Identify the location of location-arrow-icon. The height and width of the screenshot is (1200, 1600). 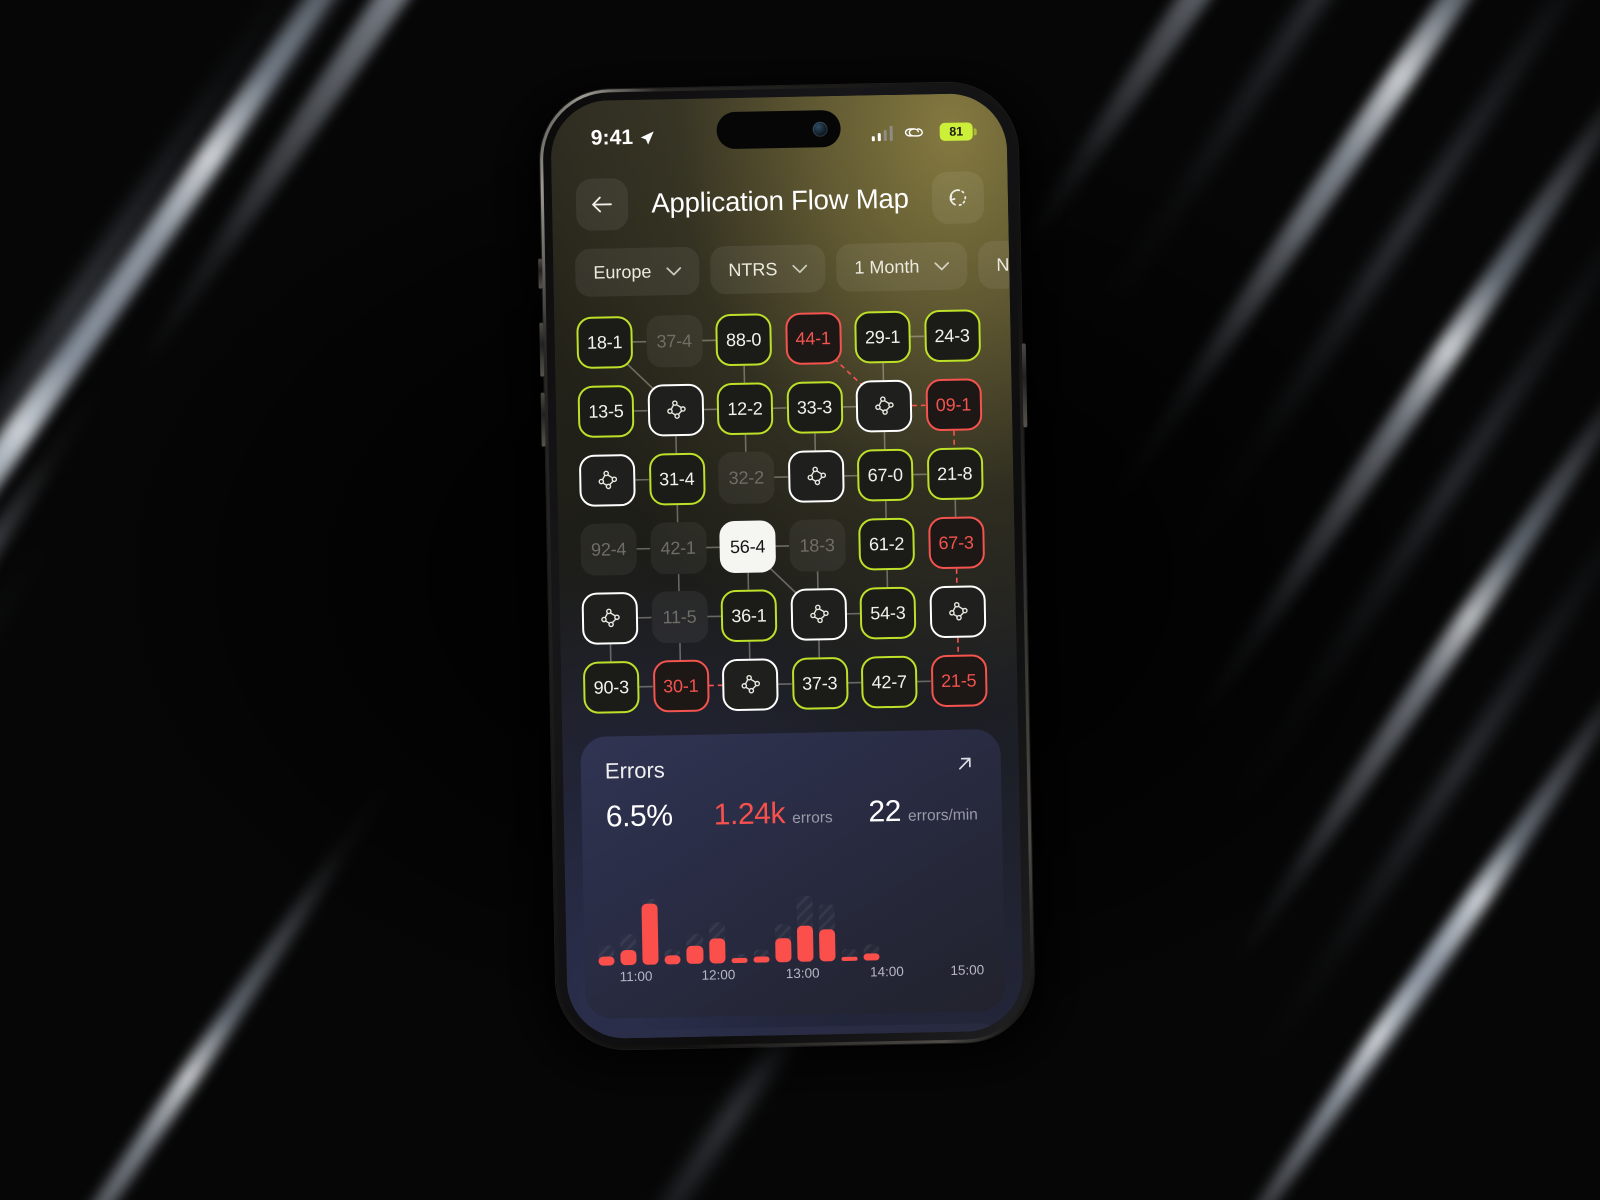
(648, 137).